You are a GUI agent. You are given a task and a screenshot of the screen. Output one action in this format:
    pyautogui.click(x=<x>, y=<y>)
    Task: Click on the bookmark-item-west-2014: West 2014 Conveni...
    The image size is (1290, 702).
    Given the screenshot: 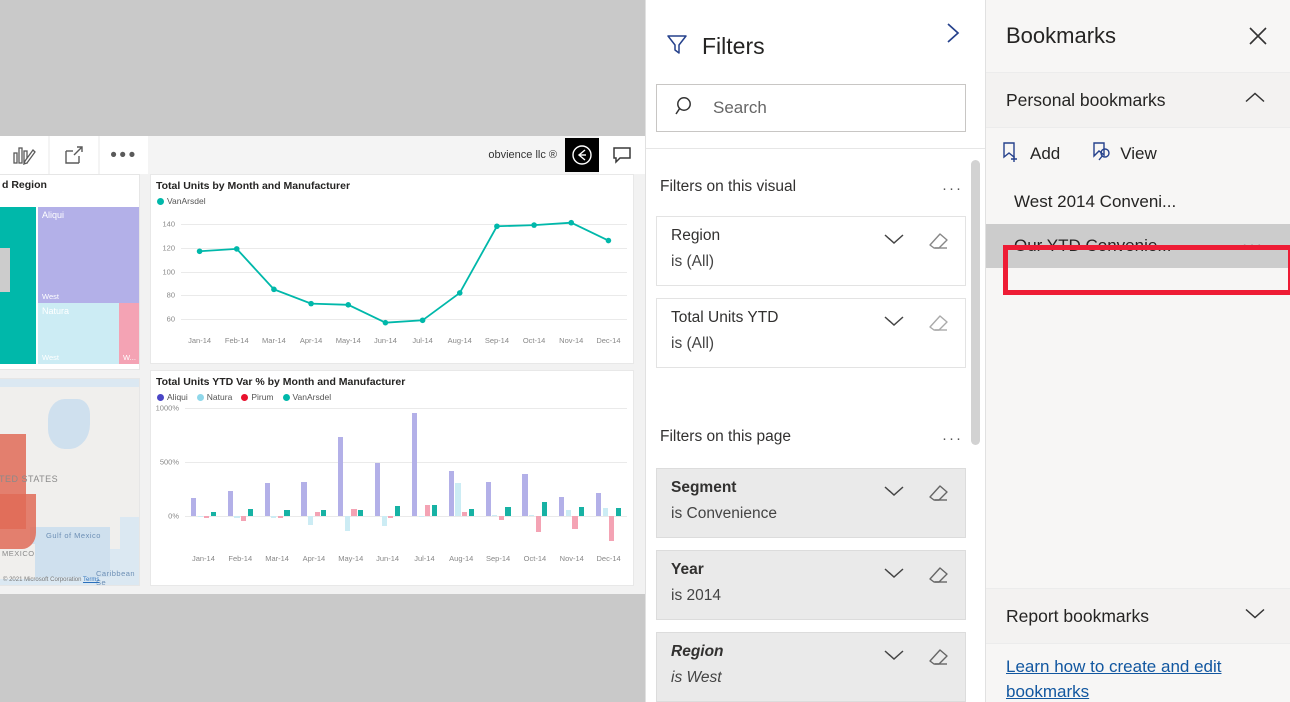 What is the action you would take?
    pyautogui.click(x=1138, y=202)
    